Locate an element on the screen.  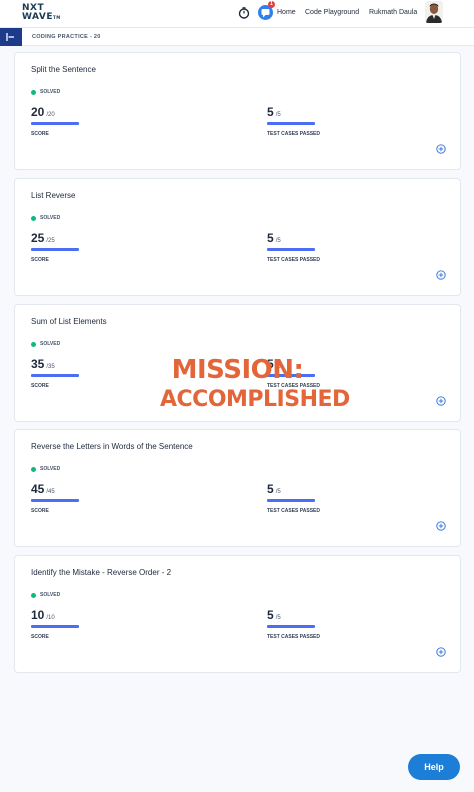
score-number: 10 is located at coordinates (38, 615).